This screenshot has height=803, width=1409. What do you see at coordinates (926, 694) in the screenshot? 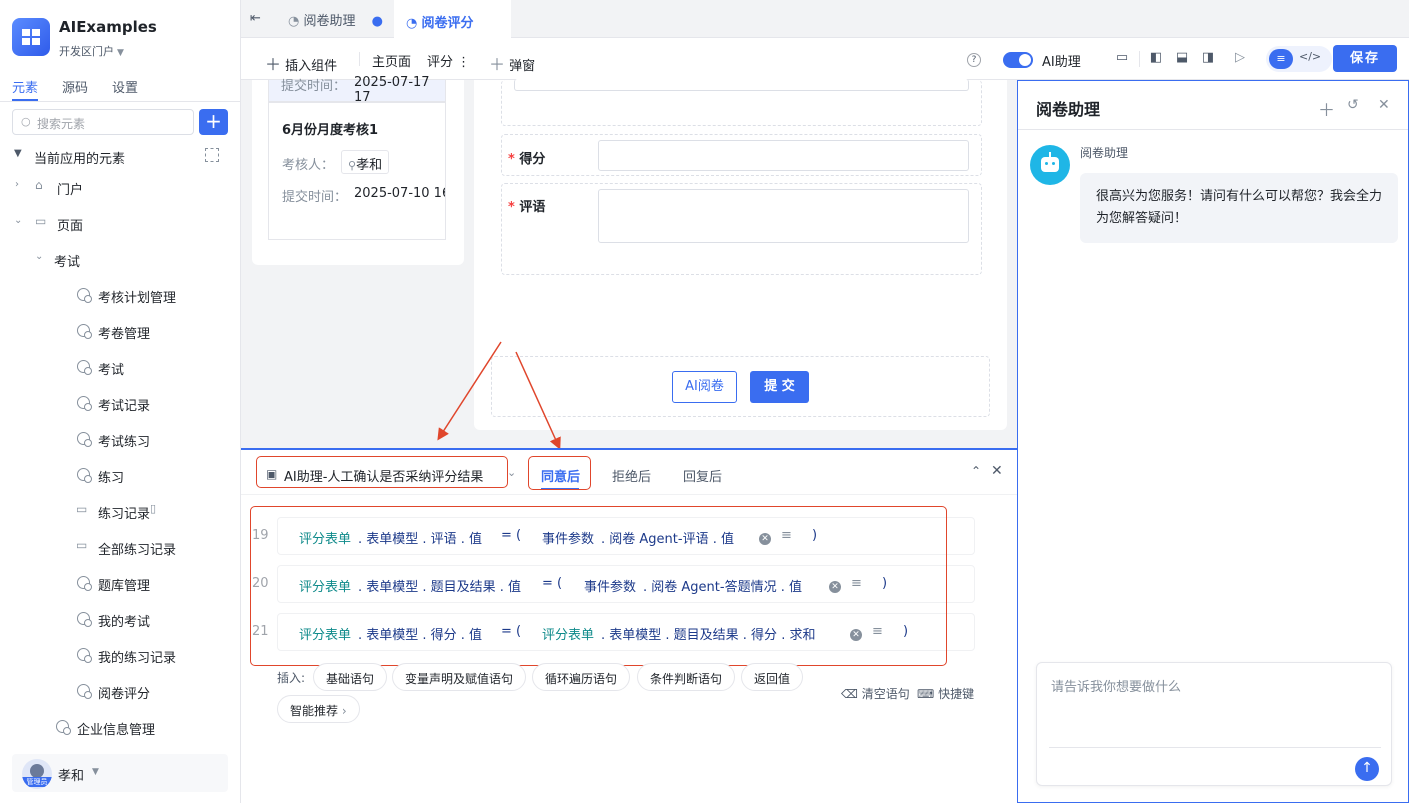
I see `keyboard-icon: ⌨` at bounding box center [926, 694].